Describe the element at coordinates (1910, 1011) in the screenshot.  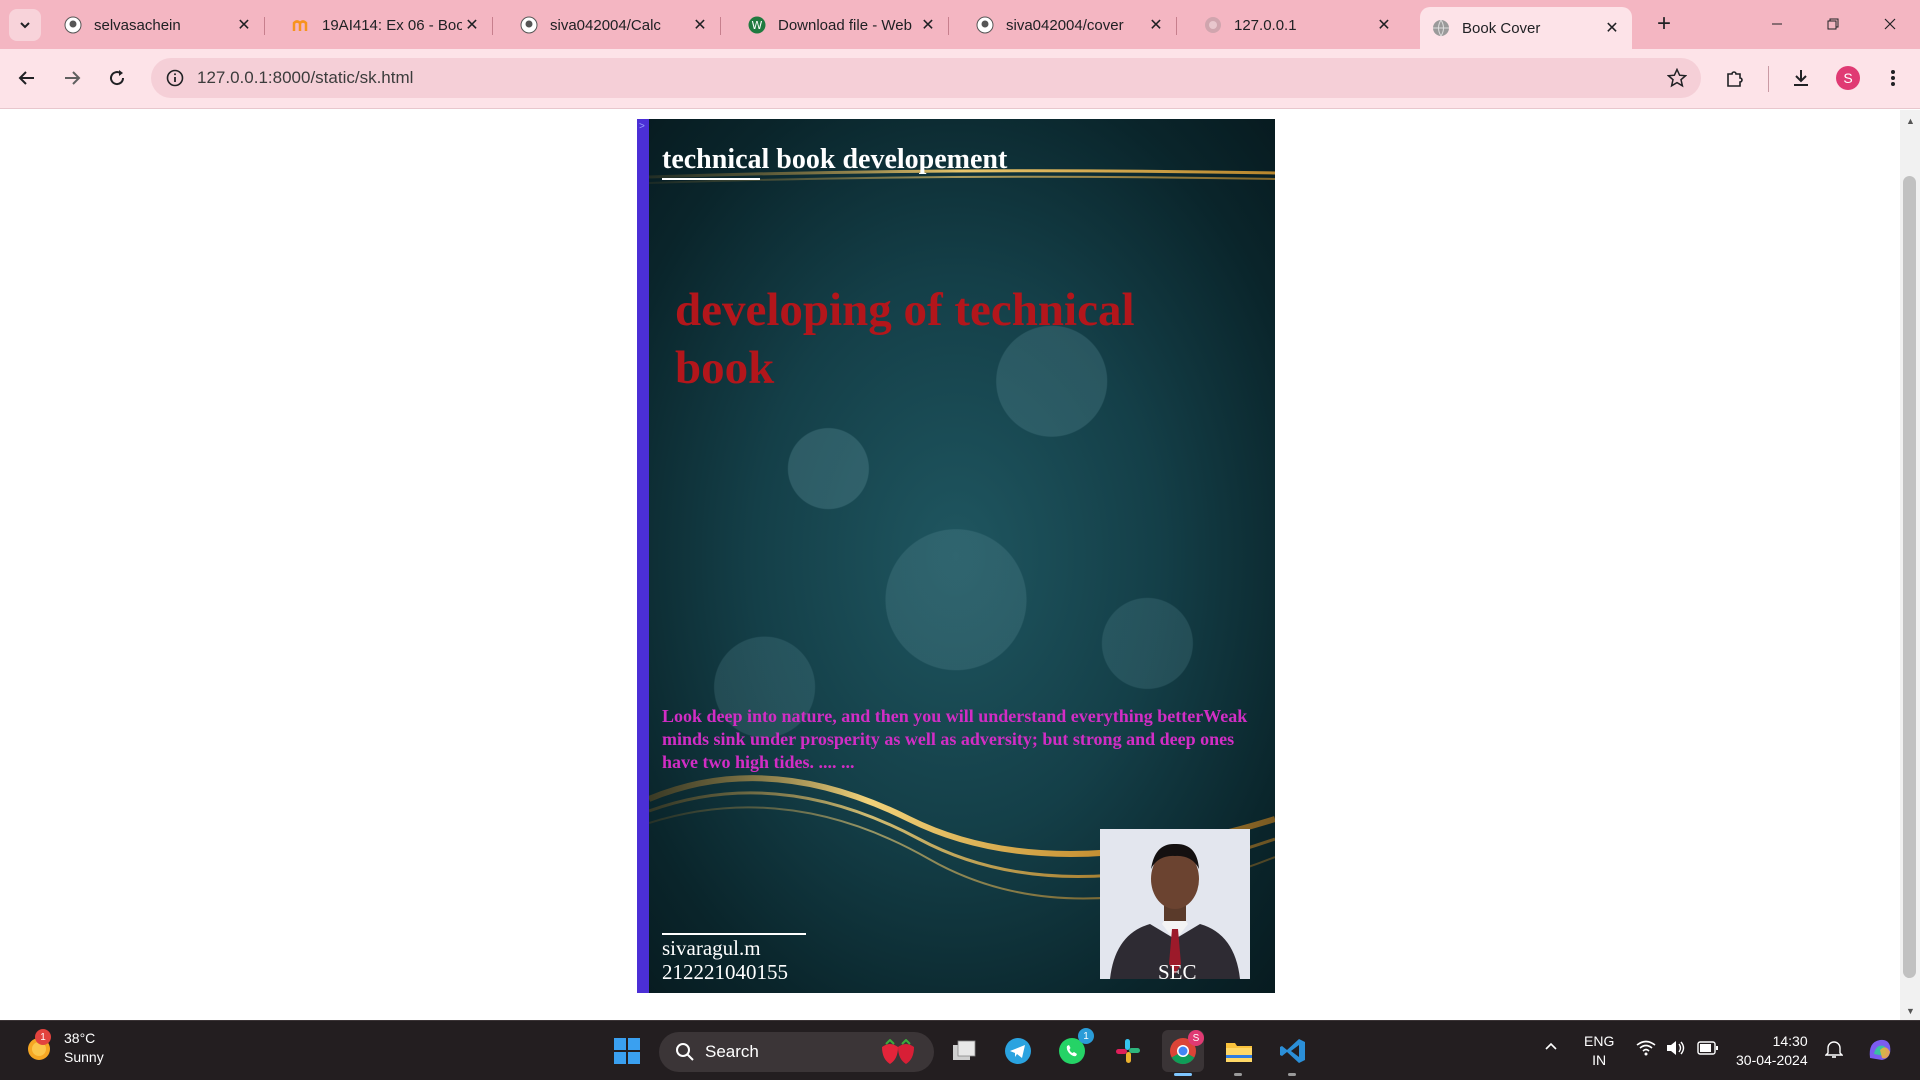
I see `scroll-down-arrow-icon: ▼` at that location.